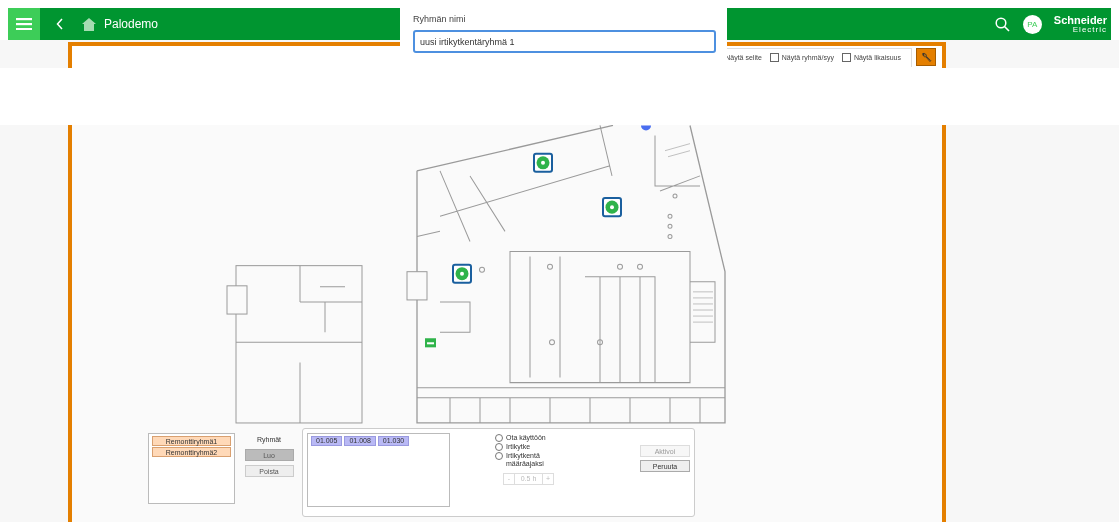 This screenshot has width=1119, height=522. What do you see at coordinates (1002, 24) in the screenshot?
I see `search-icon` at bounding box center [1002, 24].